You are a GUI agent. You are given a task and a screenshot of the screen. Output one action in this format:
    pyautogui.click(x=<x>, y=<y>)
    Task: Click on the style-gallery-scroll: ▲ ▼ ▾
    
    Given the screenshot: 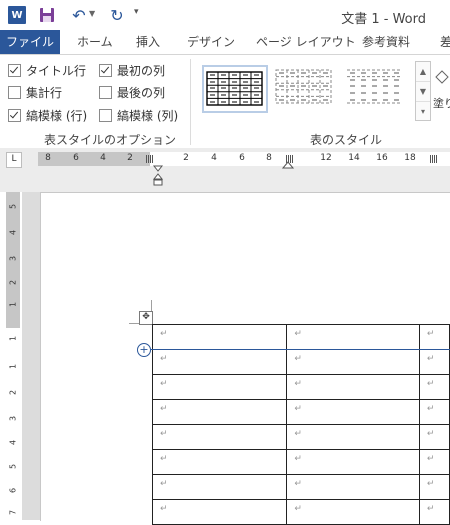 What is the action you would take?
    pyautogui.click(x=423, y=91)
    